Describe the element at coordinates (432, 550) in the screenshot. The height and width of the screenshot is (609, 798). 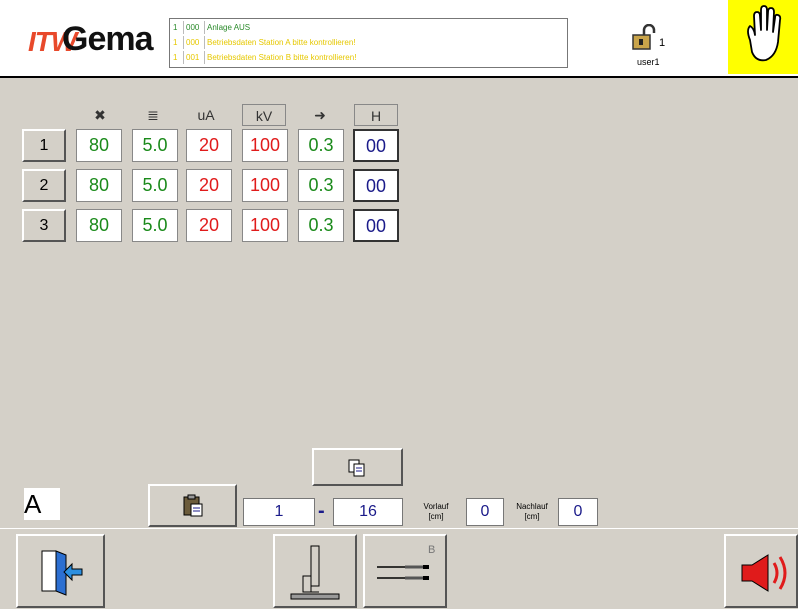
I see `station-b-label: B` at that location.